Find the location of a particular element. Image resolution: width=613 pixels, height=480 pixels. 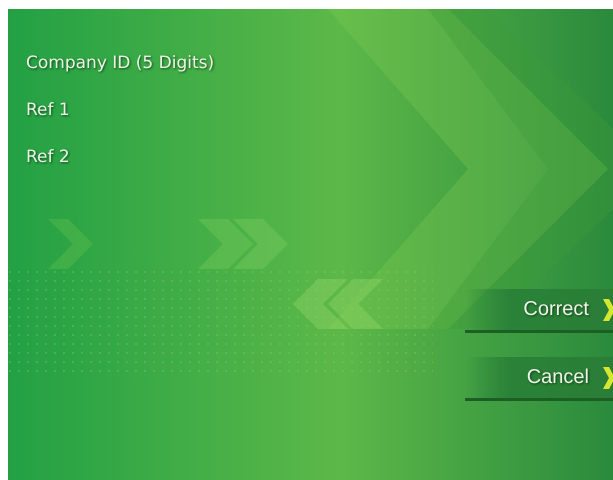

side-button: Correct is located at coordinates (539, 311).